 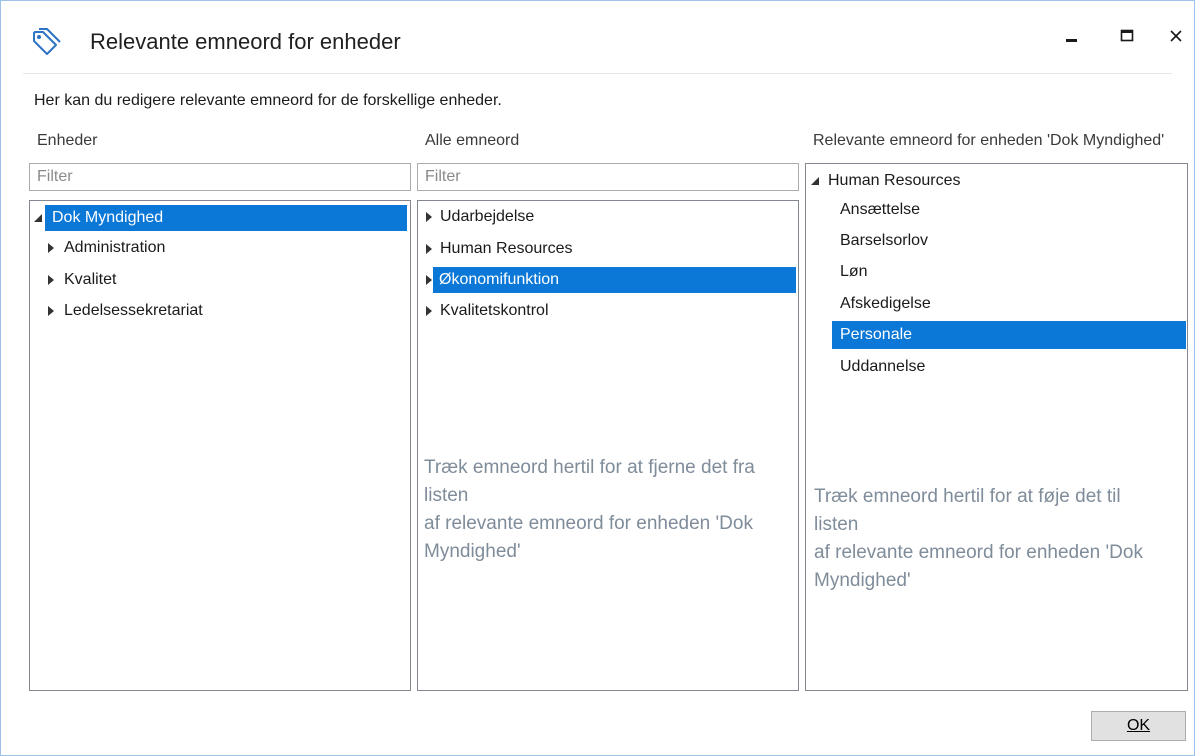 I want to click on close-button, so click(x=1176, y=38).